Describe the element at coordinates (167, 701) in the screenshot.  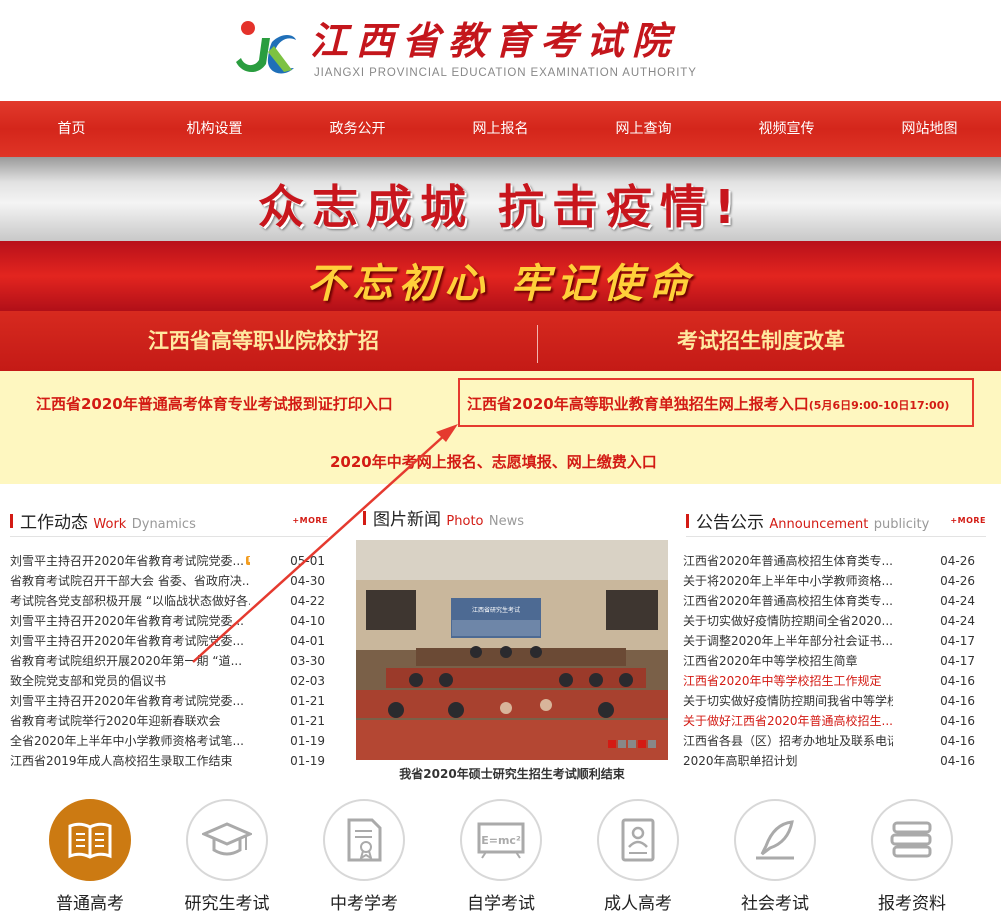
I see `work-row: 刘雪平主持召开2020年省教育考试院党委... 01-21` at that location.